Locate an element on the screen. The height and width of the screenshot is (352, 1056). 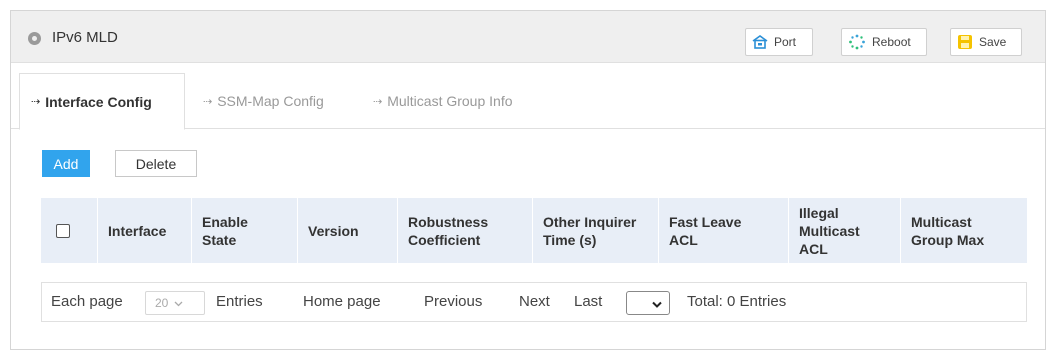
page-select is located at coordinates (648, 303).